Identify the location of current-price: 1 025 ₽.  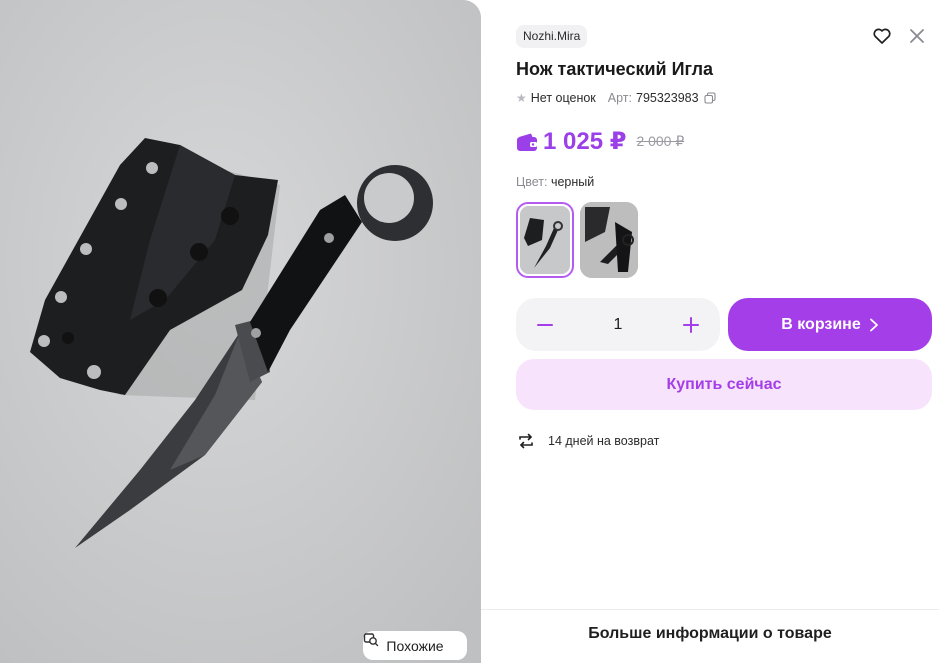
(585, 141).